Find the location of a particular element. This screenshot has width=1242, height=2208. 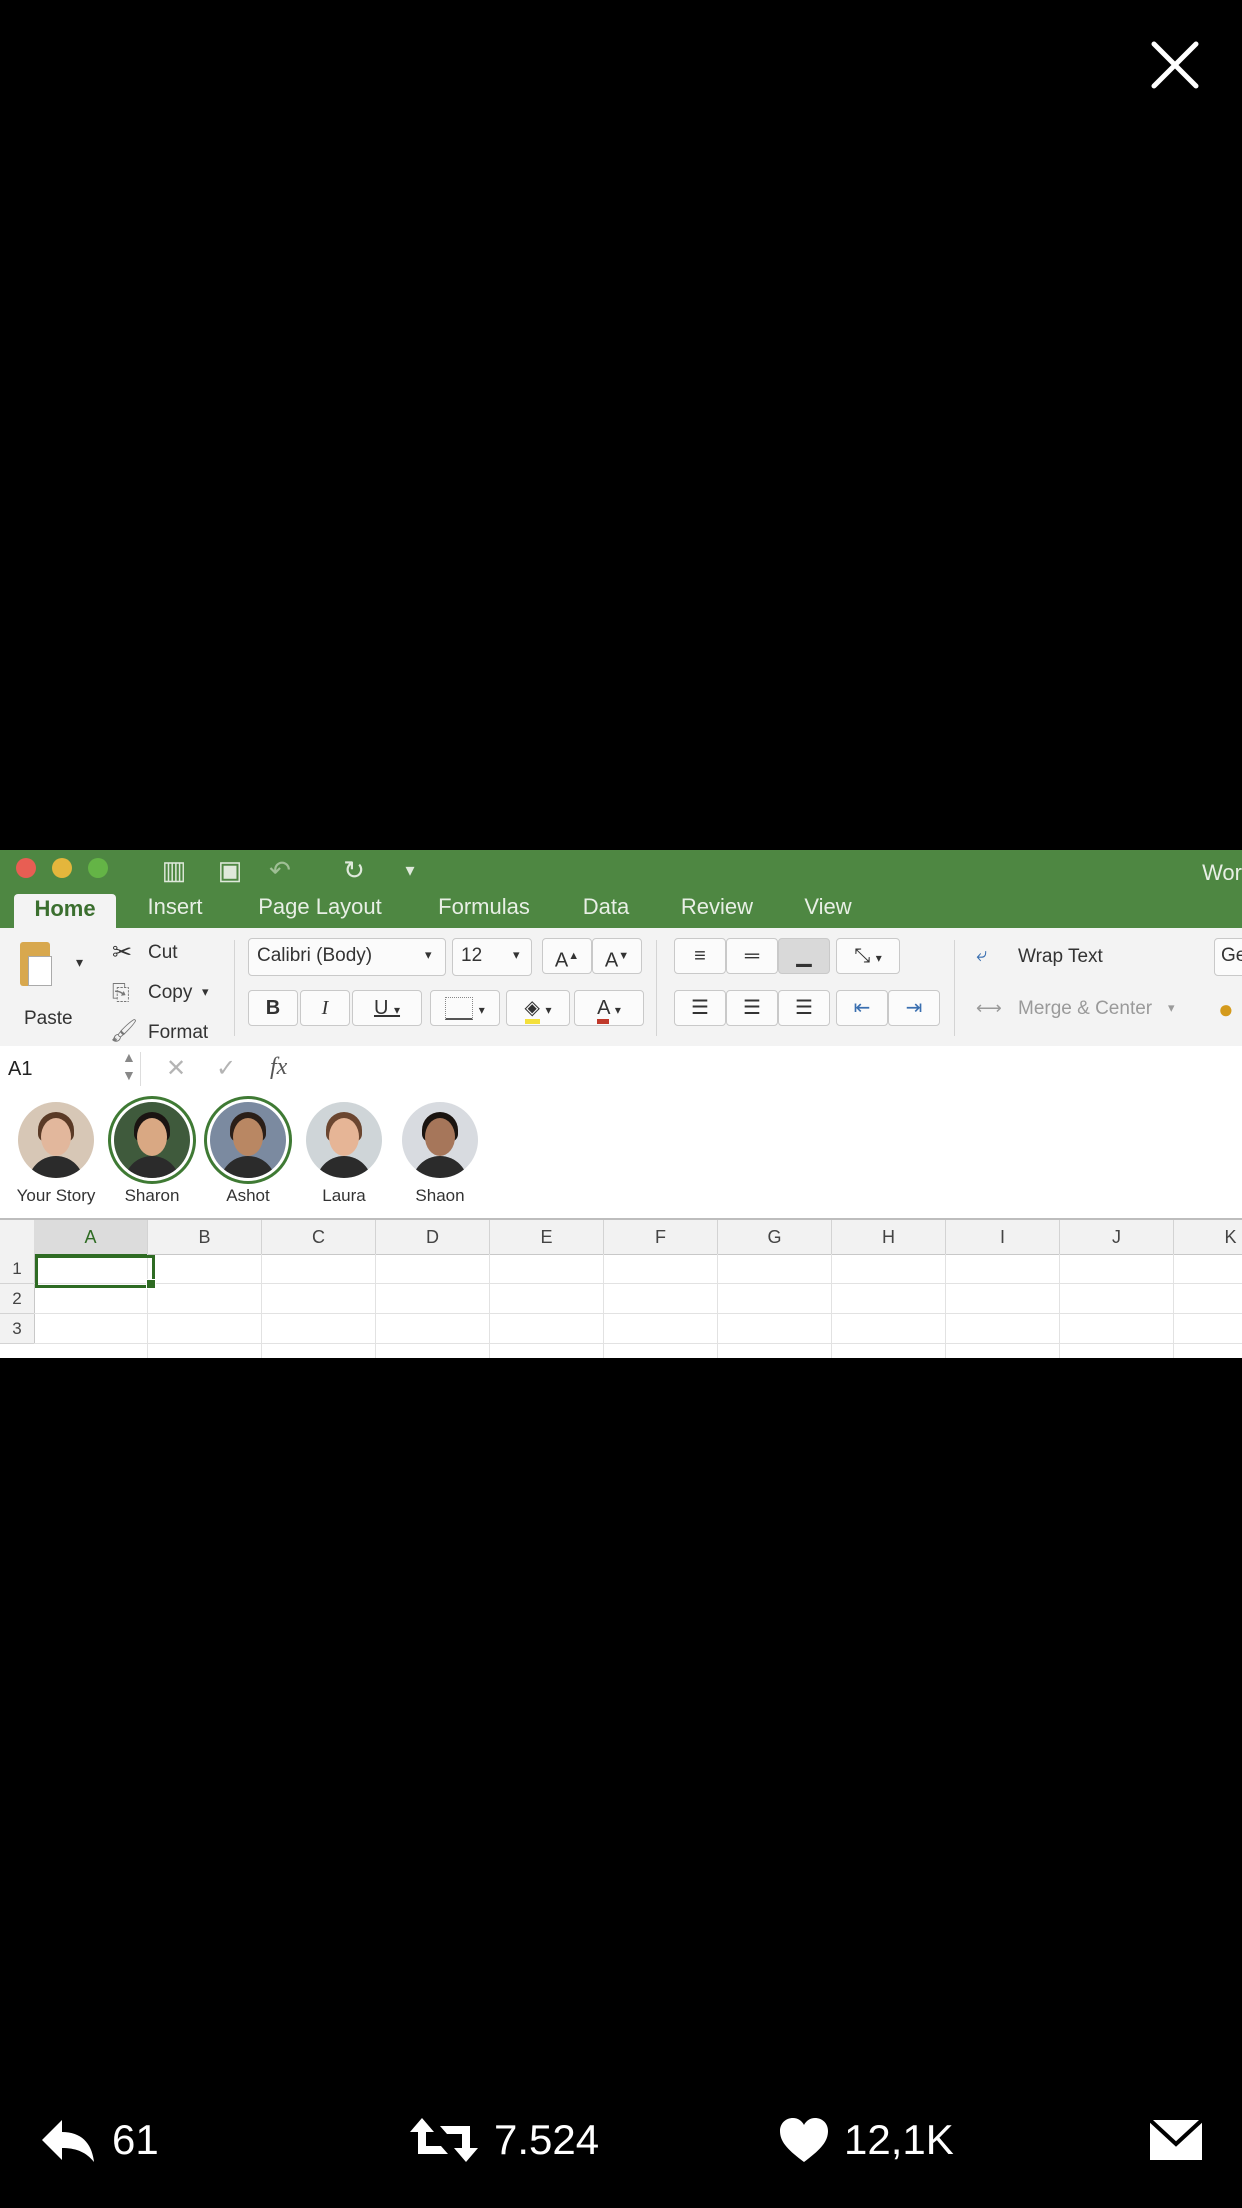

column-header-g: G is located at coordinates (775, 1237).